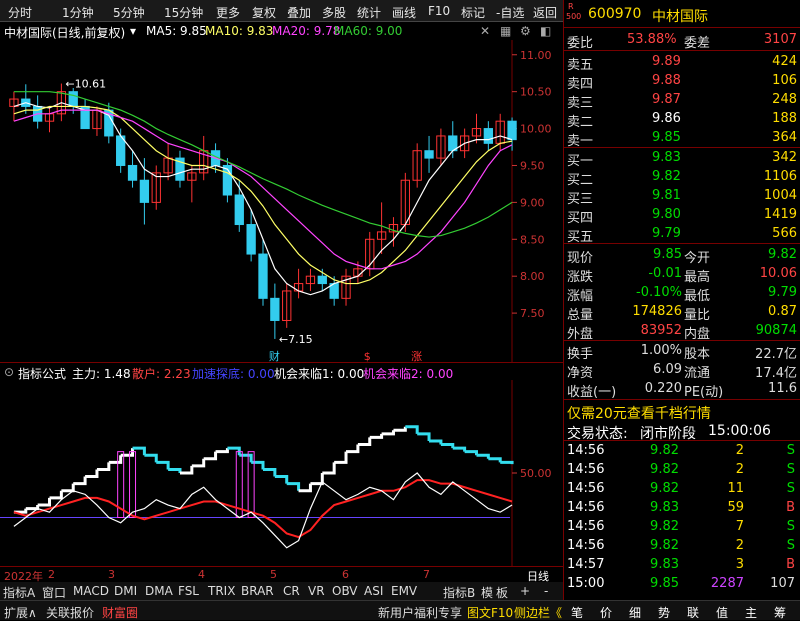 The image size is (800, 621). What do you see at coordinates (183, 12) in the screenshot?
I see `tab-15min: 15分钟` at bounding box center [183, 12].